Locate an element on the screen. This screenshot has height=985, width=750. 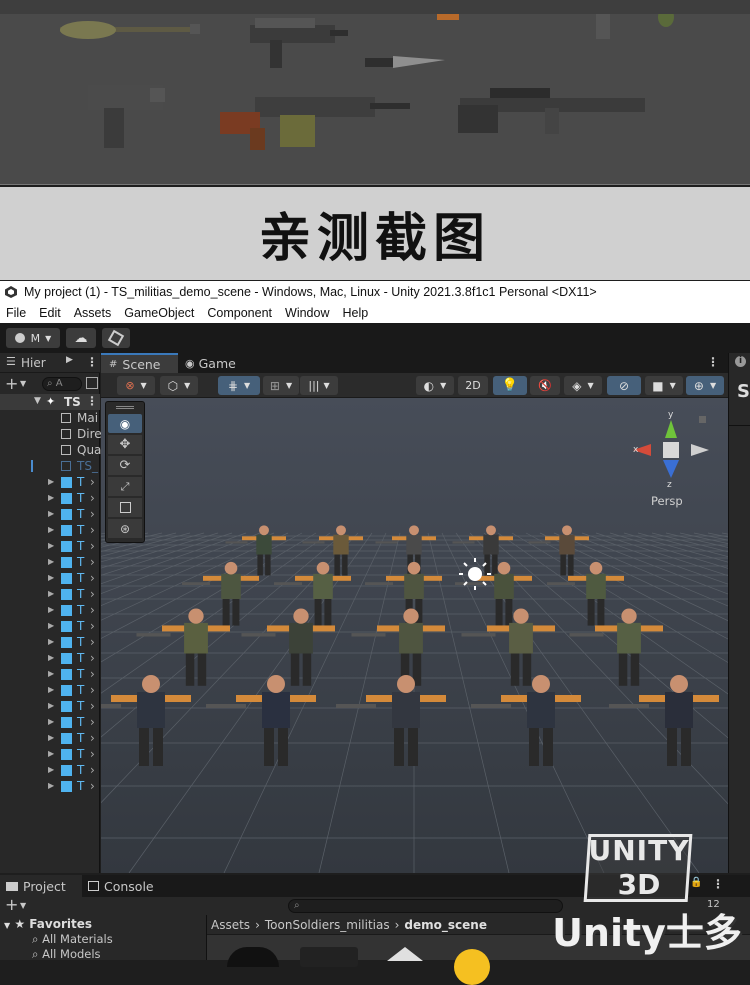
tab-game: ◉ Game is located at coordinates (210, 363).